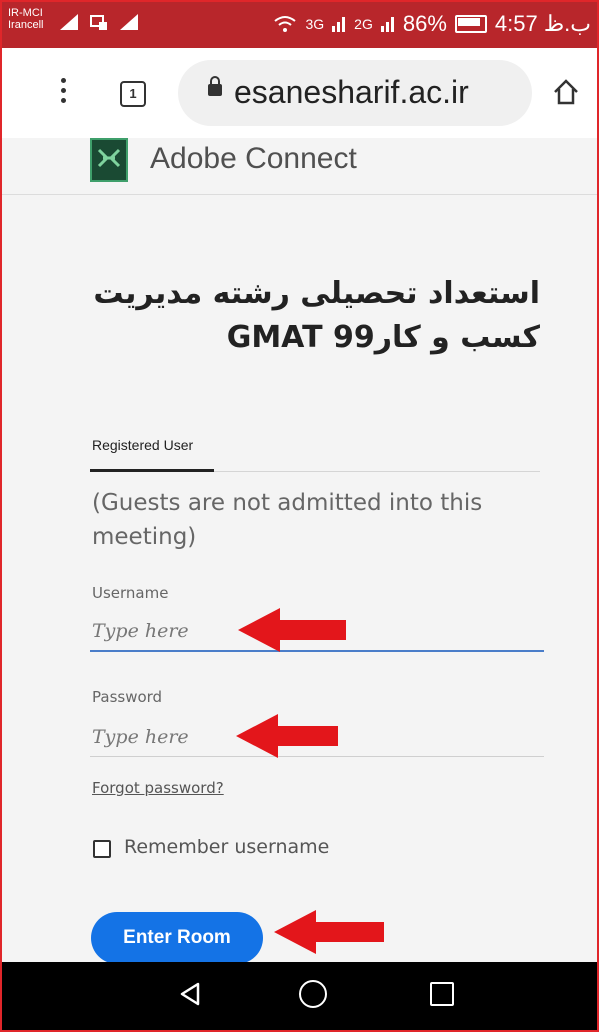 This screenshot has height=1032, width=599. Describe the element at coordinates (292, 630) in the screenshot. I see `annotation-arrow-icon` at that location.